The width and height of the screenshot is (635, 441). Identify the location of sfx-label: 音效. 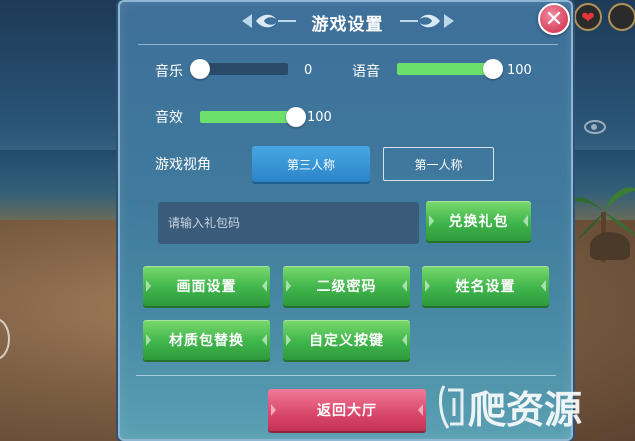
(169, 118).